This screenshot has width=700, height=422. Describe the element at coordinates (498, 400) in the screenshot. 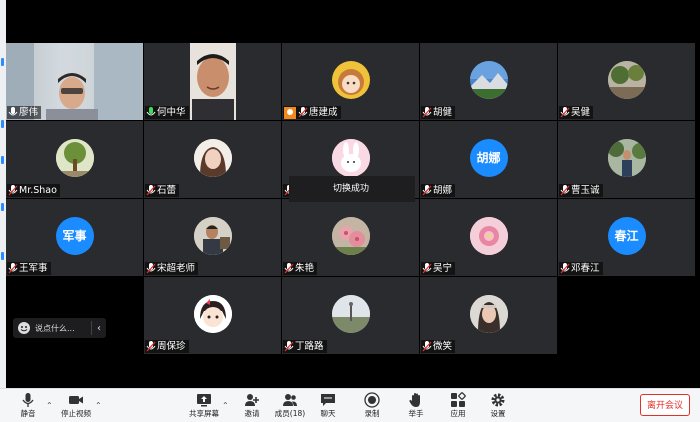

I see `gear-icon` at that location.